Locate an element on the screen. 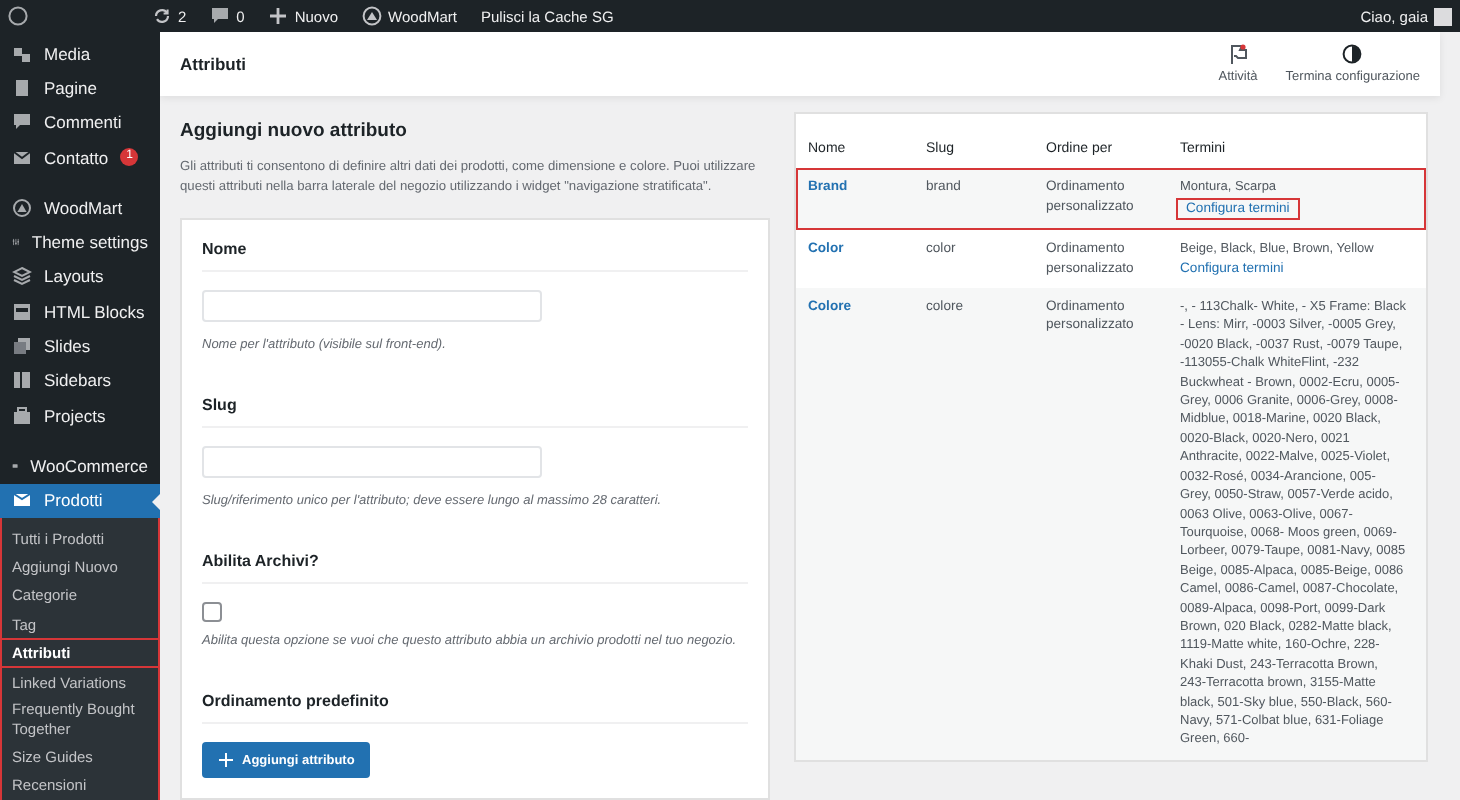  sidebar-item: WooCommerce is located at coordinates (80, 466).